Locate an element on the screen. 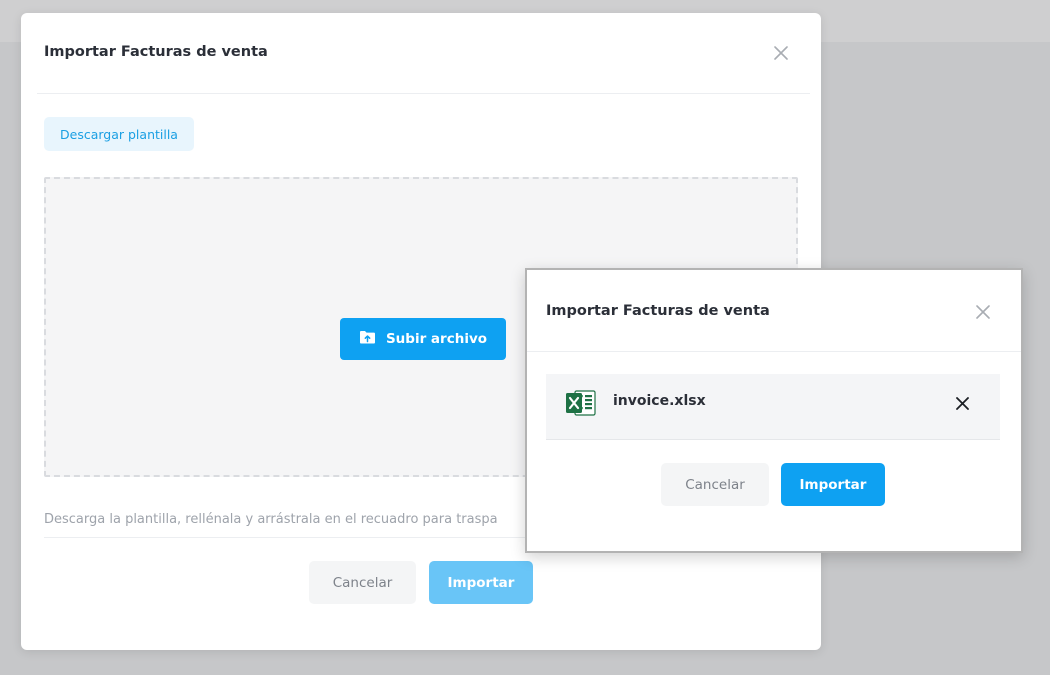 This screenshot has height=675, width=1050. selected-file-row: invoice.xlsx is located at coordinates (773, 407).